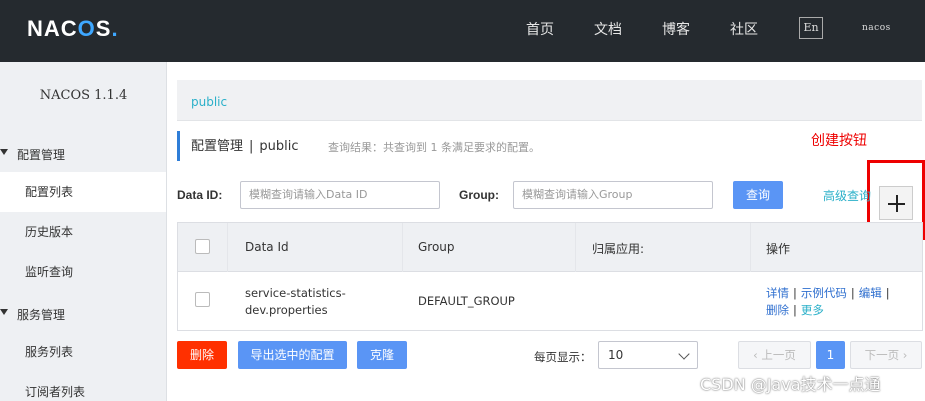 Image resolution: width=925 pixels, height=401 pixels. I want to click on page-1-button: 1, so click(830, 355).